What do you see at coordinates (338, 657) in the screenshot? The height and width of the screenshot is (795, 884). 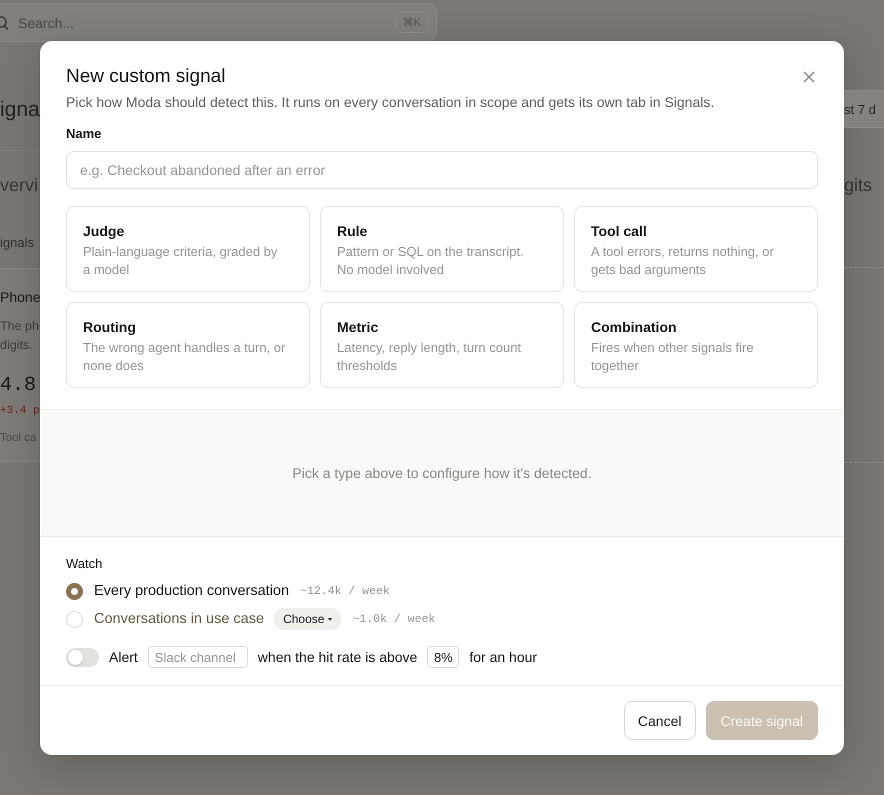 I see `condition-text: when the hit rate is above` at bounding box center [338, 657].